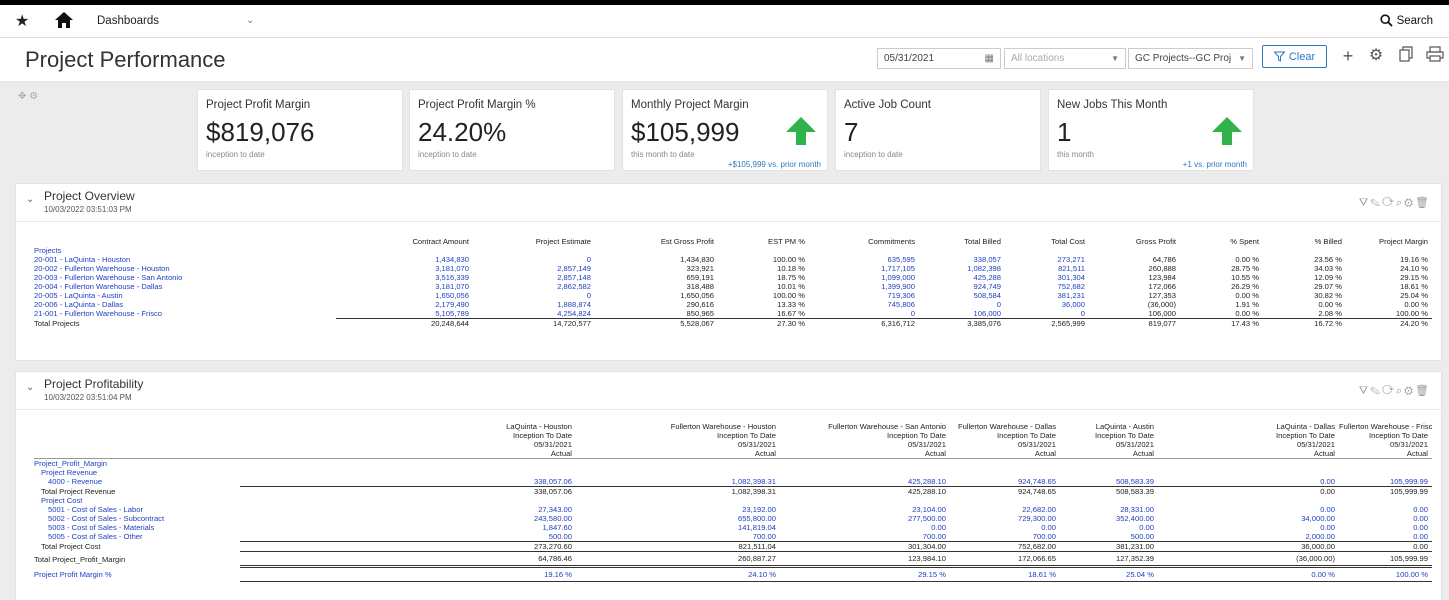 The image size is (1449, 600). I want to click on cell-value: 301,304, so click(1047, 277).